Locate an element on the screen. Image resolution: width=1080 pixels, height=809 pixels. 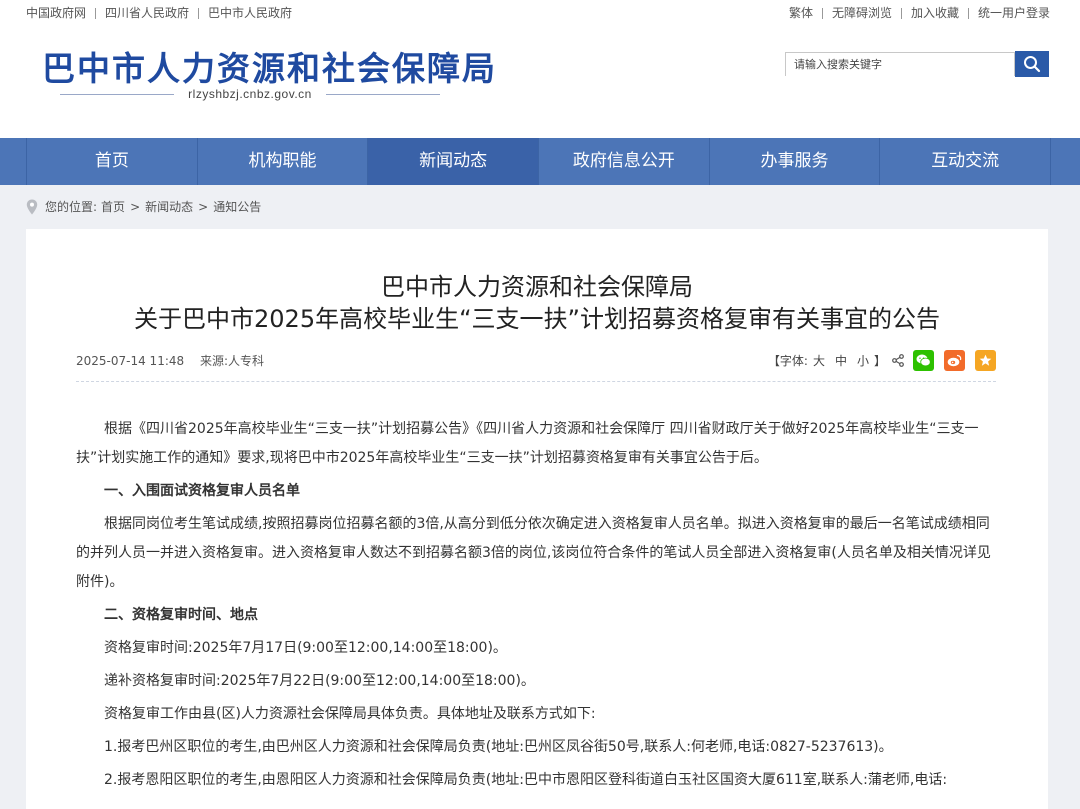
search-icon is located at coordinates (1032, 64).